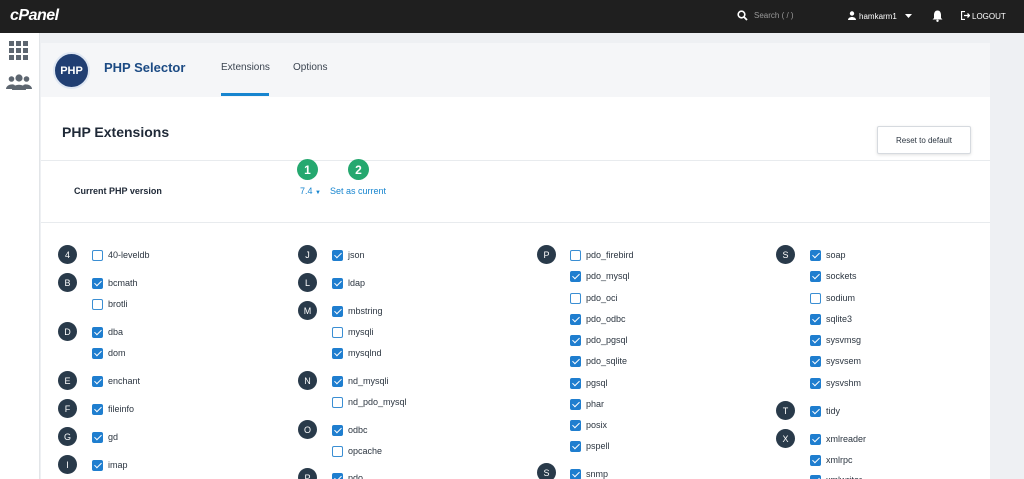 The width and height of the screenshot is (1024, 479). I want to click on extension-item: bcmath, so click(115, 283).